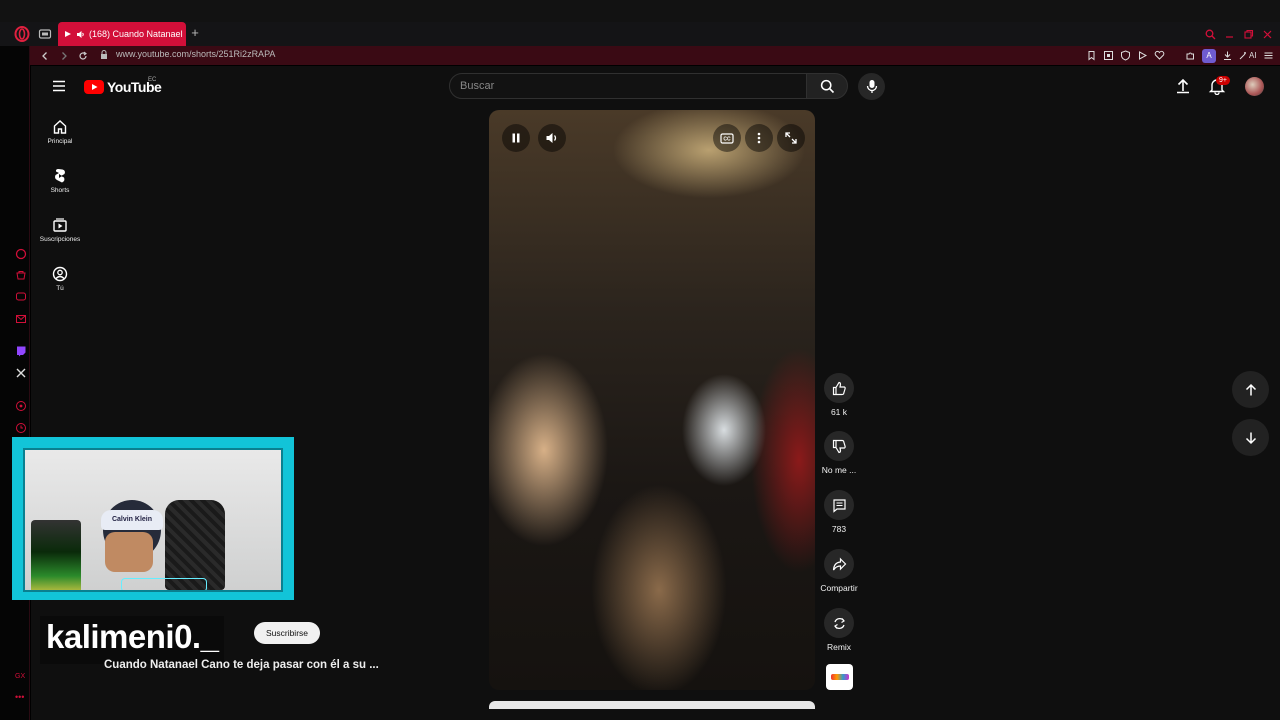 This screenshot has height=720, width=1280. Describe the element at coordinates (64, 56) in the screenshot. I see `forward-icon` at that location.